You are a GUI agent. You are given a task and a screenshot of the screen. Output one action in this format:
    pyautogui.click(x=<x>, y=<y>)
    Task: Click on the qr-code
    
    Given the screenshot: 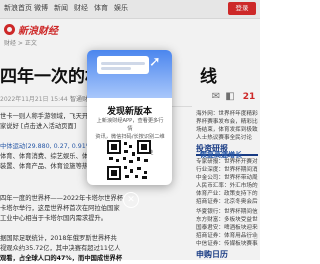 What is the action you would take?
    pyautogui.click(x=129, y=160)
    